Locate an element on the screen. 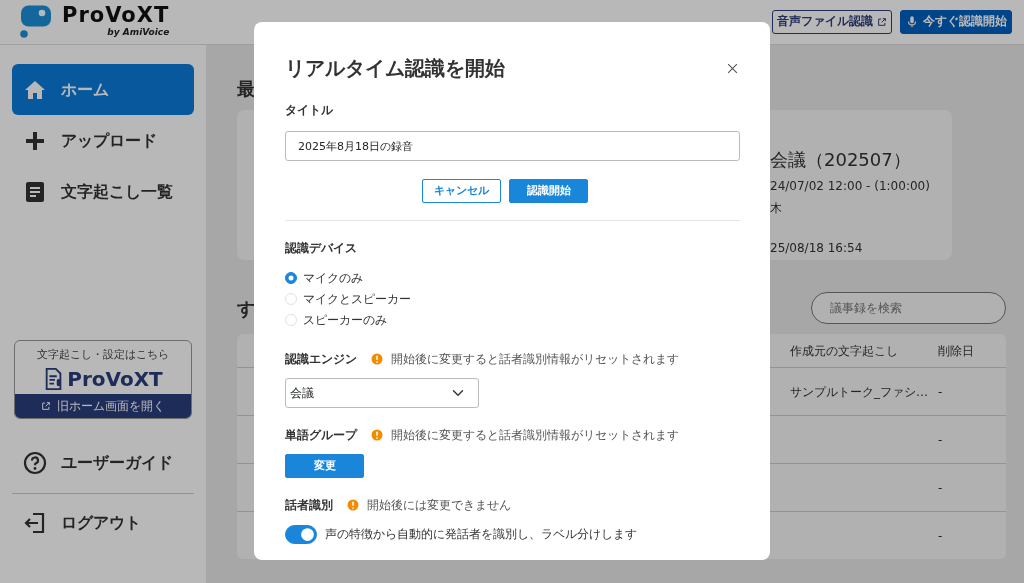 The height and width of the screenshot is (583, 1024). dialog-title: リアルタイム認識を開始 is located at coordinates (395, 68).